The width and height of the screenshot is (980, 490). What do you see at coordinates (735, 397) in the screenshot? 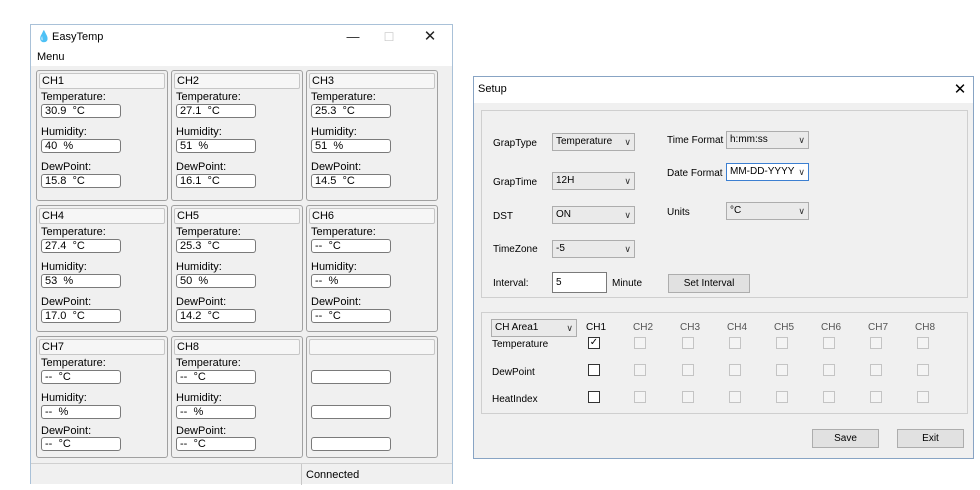
I see `checkbox-heatindex-ch4` at bounding box center [735, 397].